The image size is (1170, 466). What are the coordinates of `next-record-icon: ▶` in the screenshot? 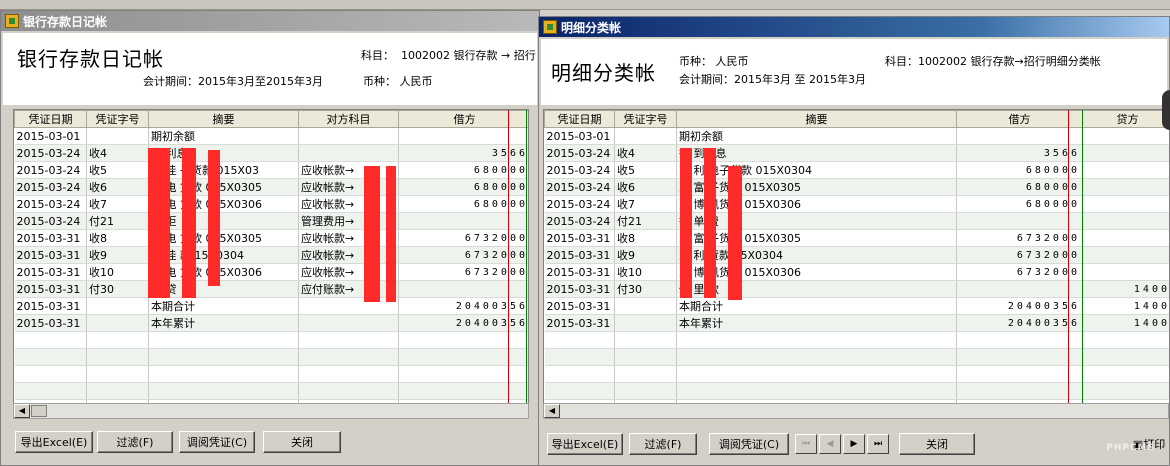 It's located at (854, 444).